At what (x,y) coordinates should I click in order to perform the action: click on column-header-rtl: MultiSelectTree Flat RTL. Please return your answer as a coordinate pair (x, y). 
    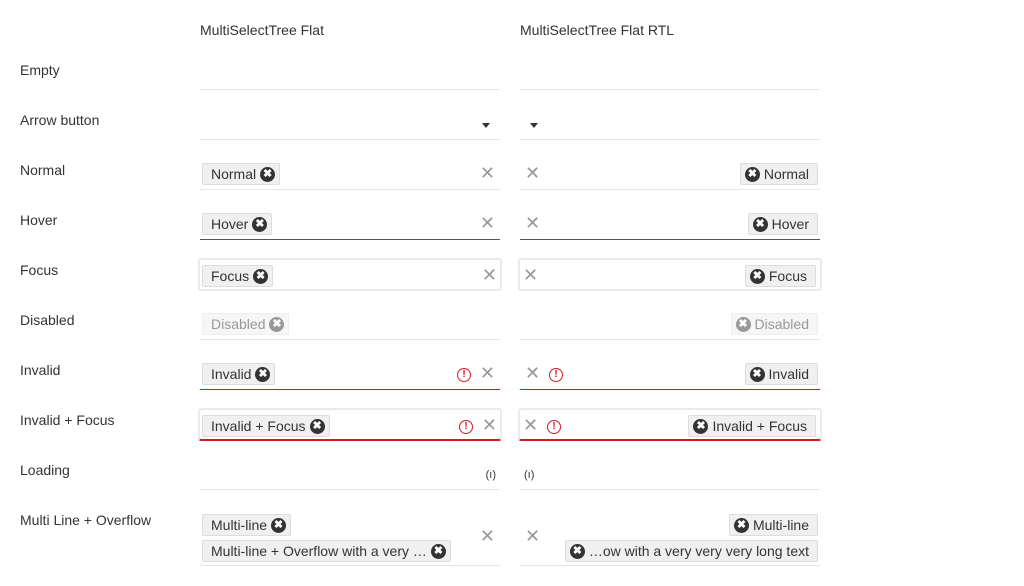
    Looking at the image, I should click on (597, 30).